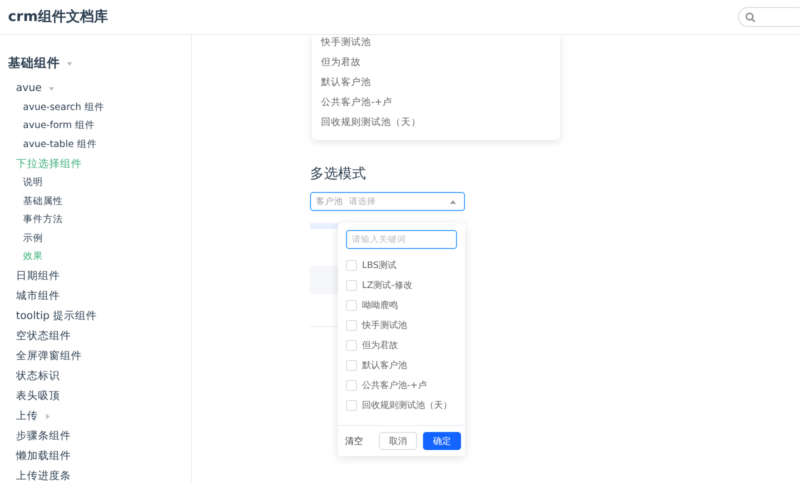 The image size is (800, 483). Describe the element at coordinates (43, 476) in the screenshot. I see `sidebar-item: 上传进度条` at that location.